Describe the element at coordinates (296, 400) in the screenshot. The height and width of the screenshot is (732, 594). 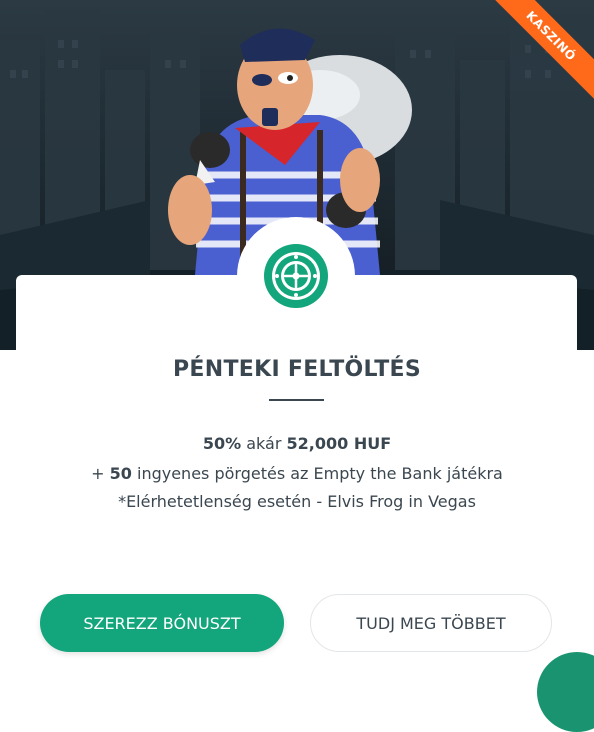
I see `title-divider` at that location.